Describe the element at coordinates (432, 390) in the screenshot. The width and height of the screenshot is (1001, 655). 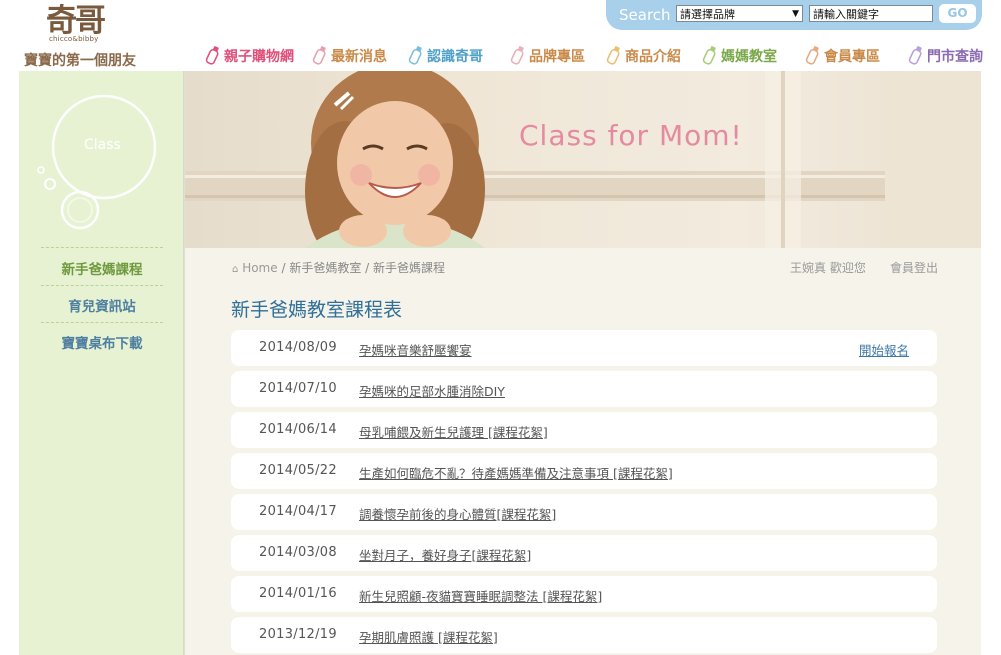
I see `course-title-link: 孕媽咪的足部水腫消除DIY` at that location.